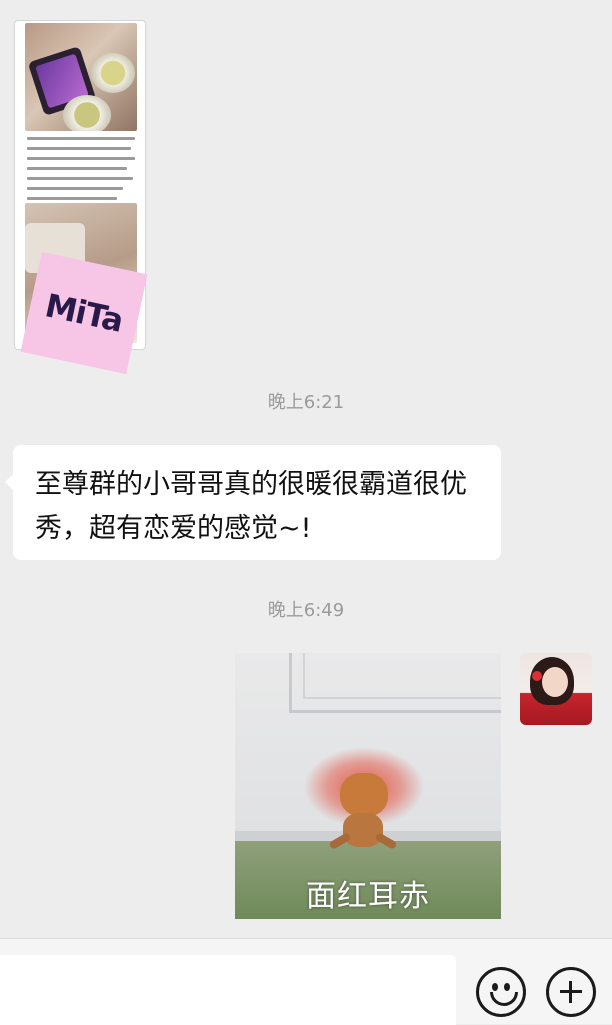 This screenshot has height=1025, width=612. Describe the element at coordinates (363, 830) in the screenshot. I see `cartoon-mouse-body` at that location.